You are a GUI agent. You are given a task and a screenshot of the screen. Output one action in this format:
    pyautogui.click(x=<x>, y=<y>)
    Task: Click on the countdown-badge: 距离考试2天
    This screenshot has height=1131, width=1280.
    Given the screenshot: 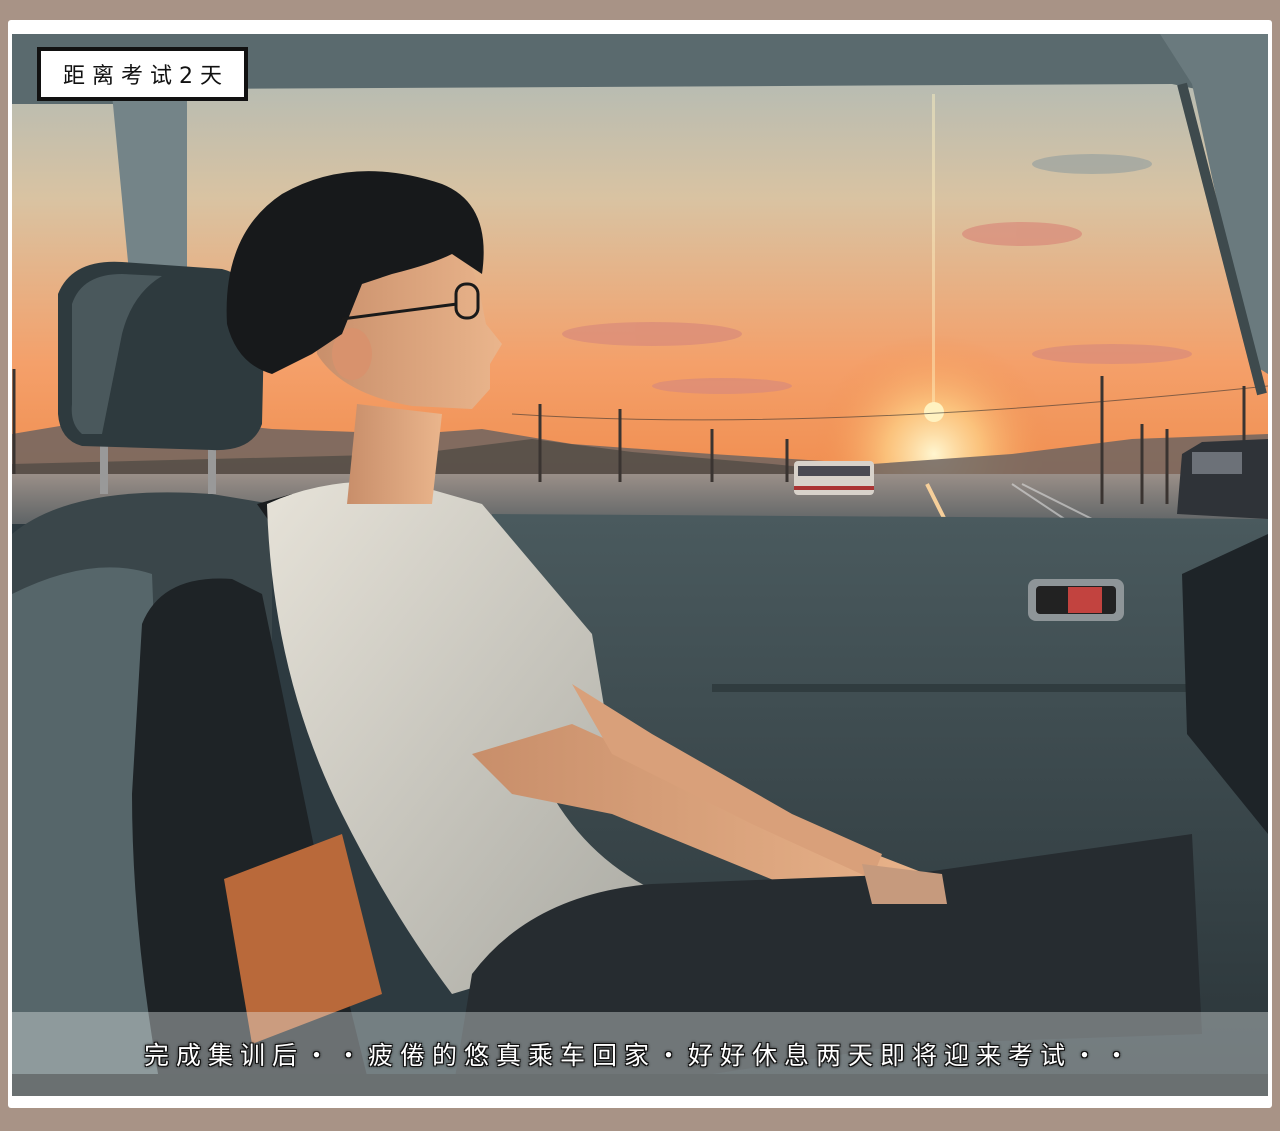 What is the action you would take?
    pyautogui.click(x=142, y=74)
    